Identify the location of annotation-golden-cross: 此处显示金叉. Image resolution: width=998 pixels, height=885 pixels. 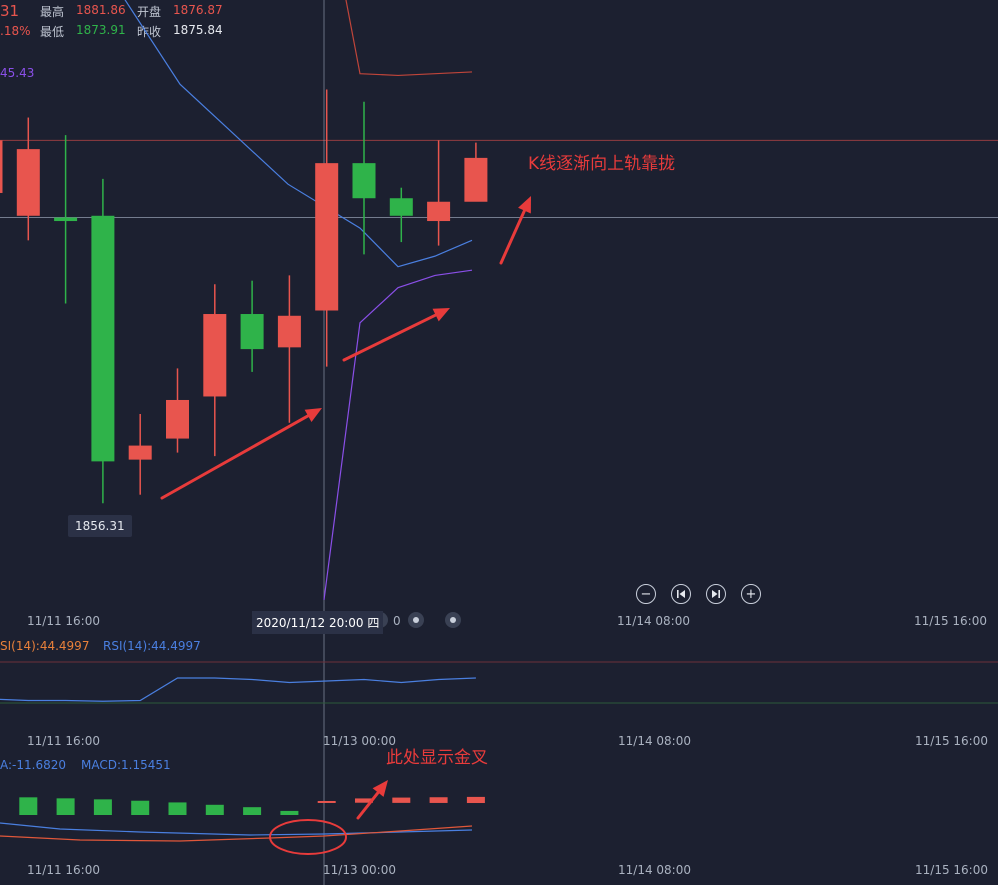
(437, 758).